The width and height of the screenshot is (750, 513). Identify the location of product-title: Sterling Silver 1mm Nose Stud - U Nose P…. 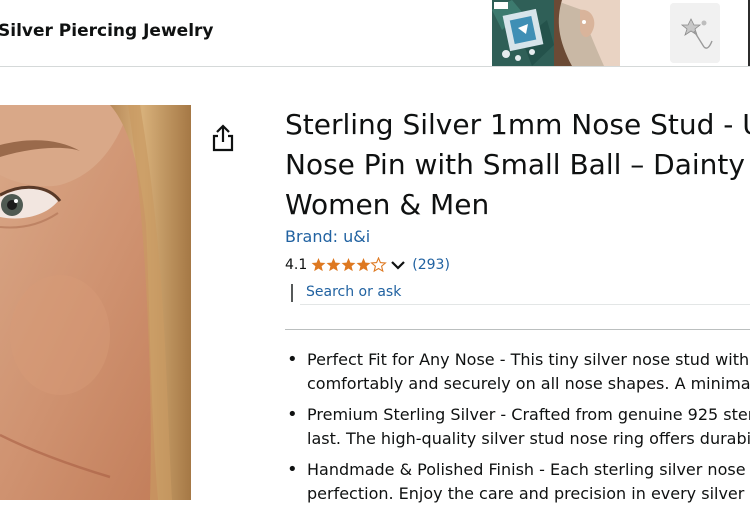
(517, 164).